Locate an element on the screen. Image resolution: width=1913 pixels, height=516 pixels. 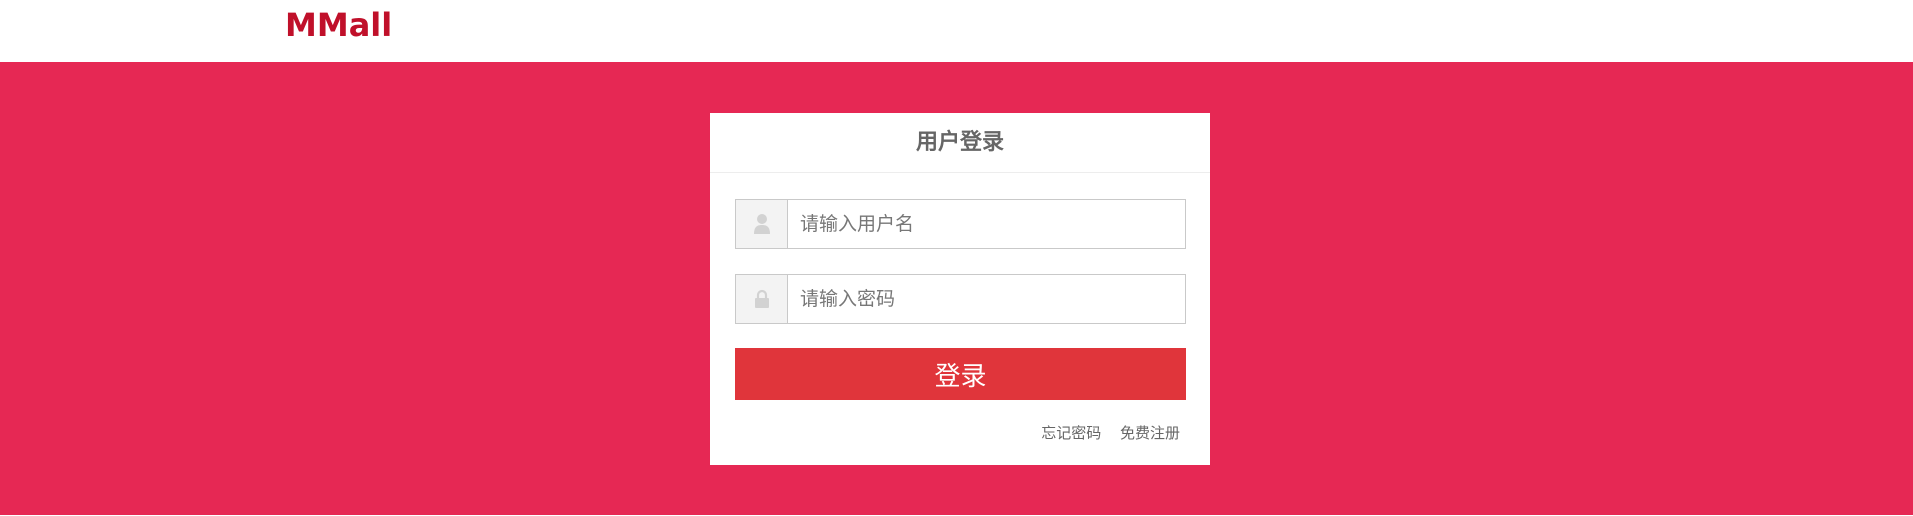
forgot-password-link: 忘记密码 is located at coordinates (1071, 433).